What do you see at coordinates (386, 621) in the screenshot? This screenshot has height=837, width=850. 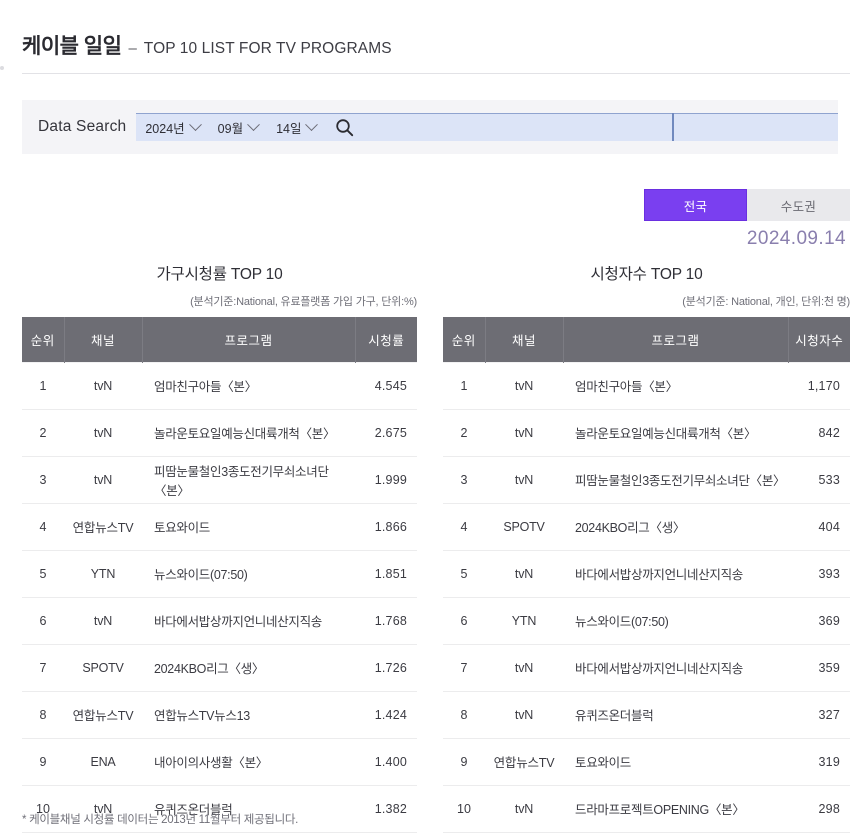 I see `cell-value: 1.768` at bounding box center [386, 621].